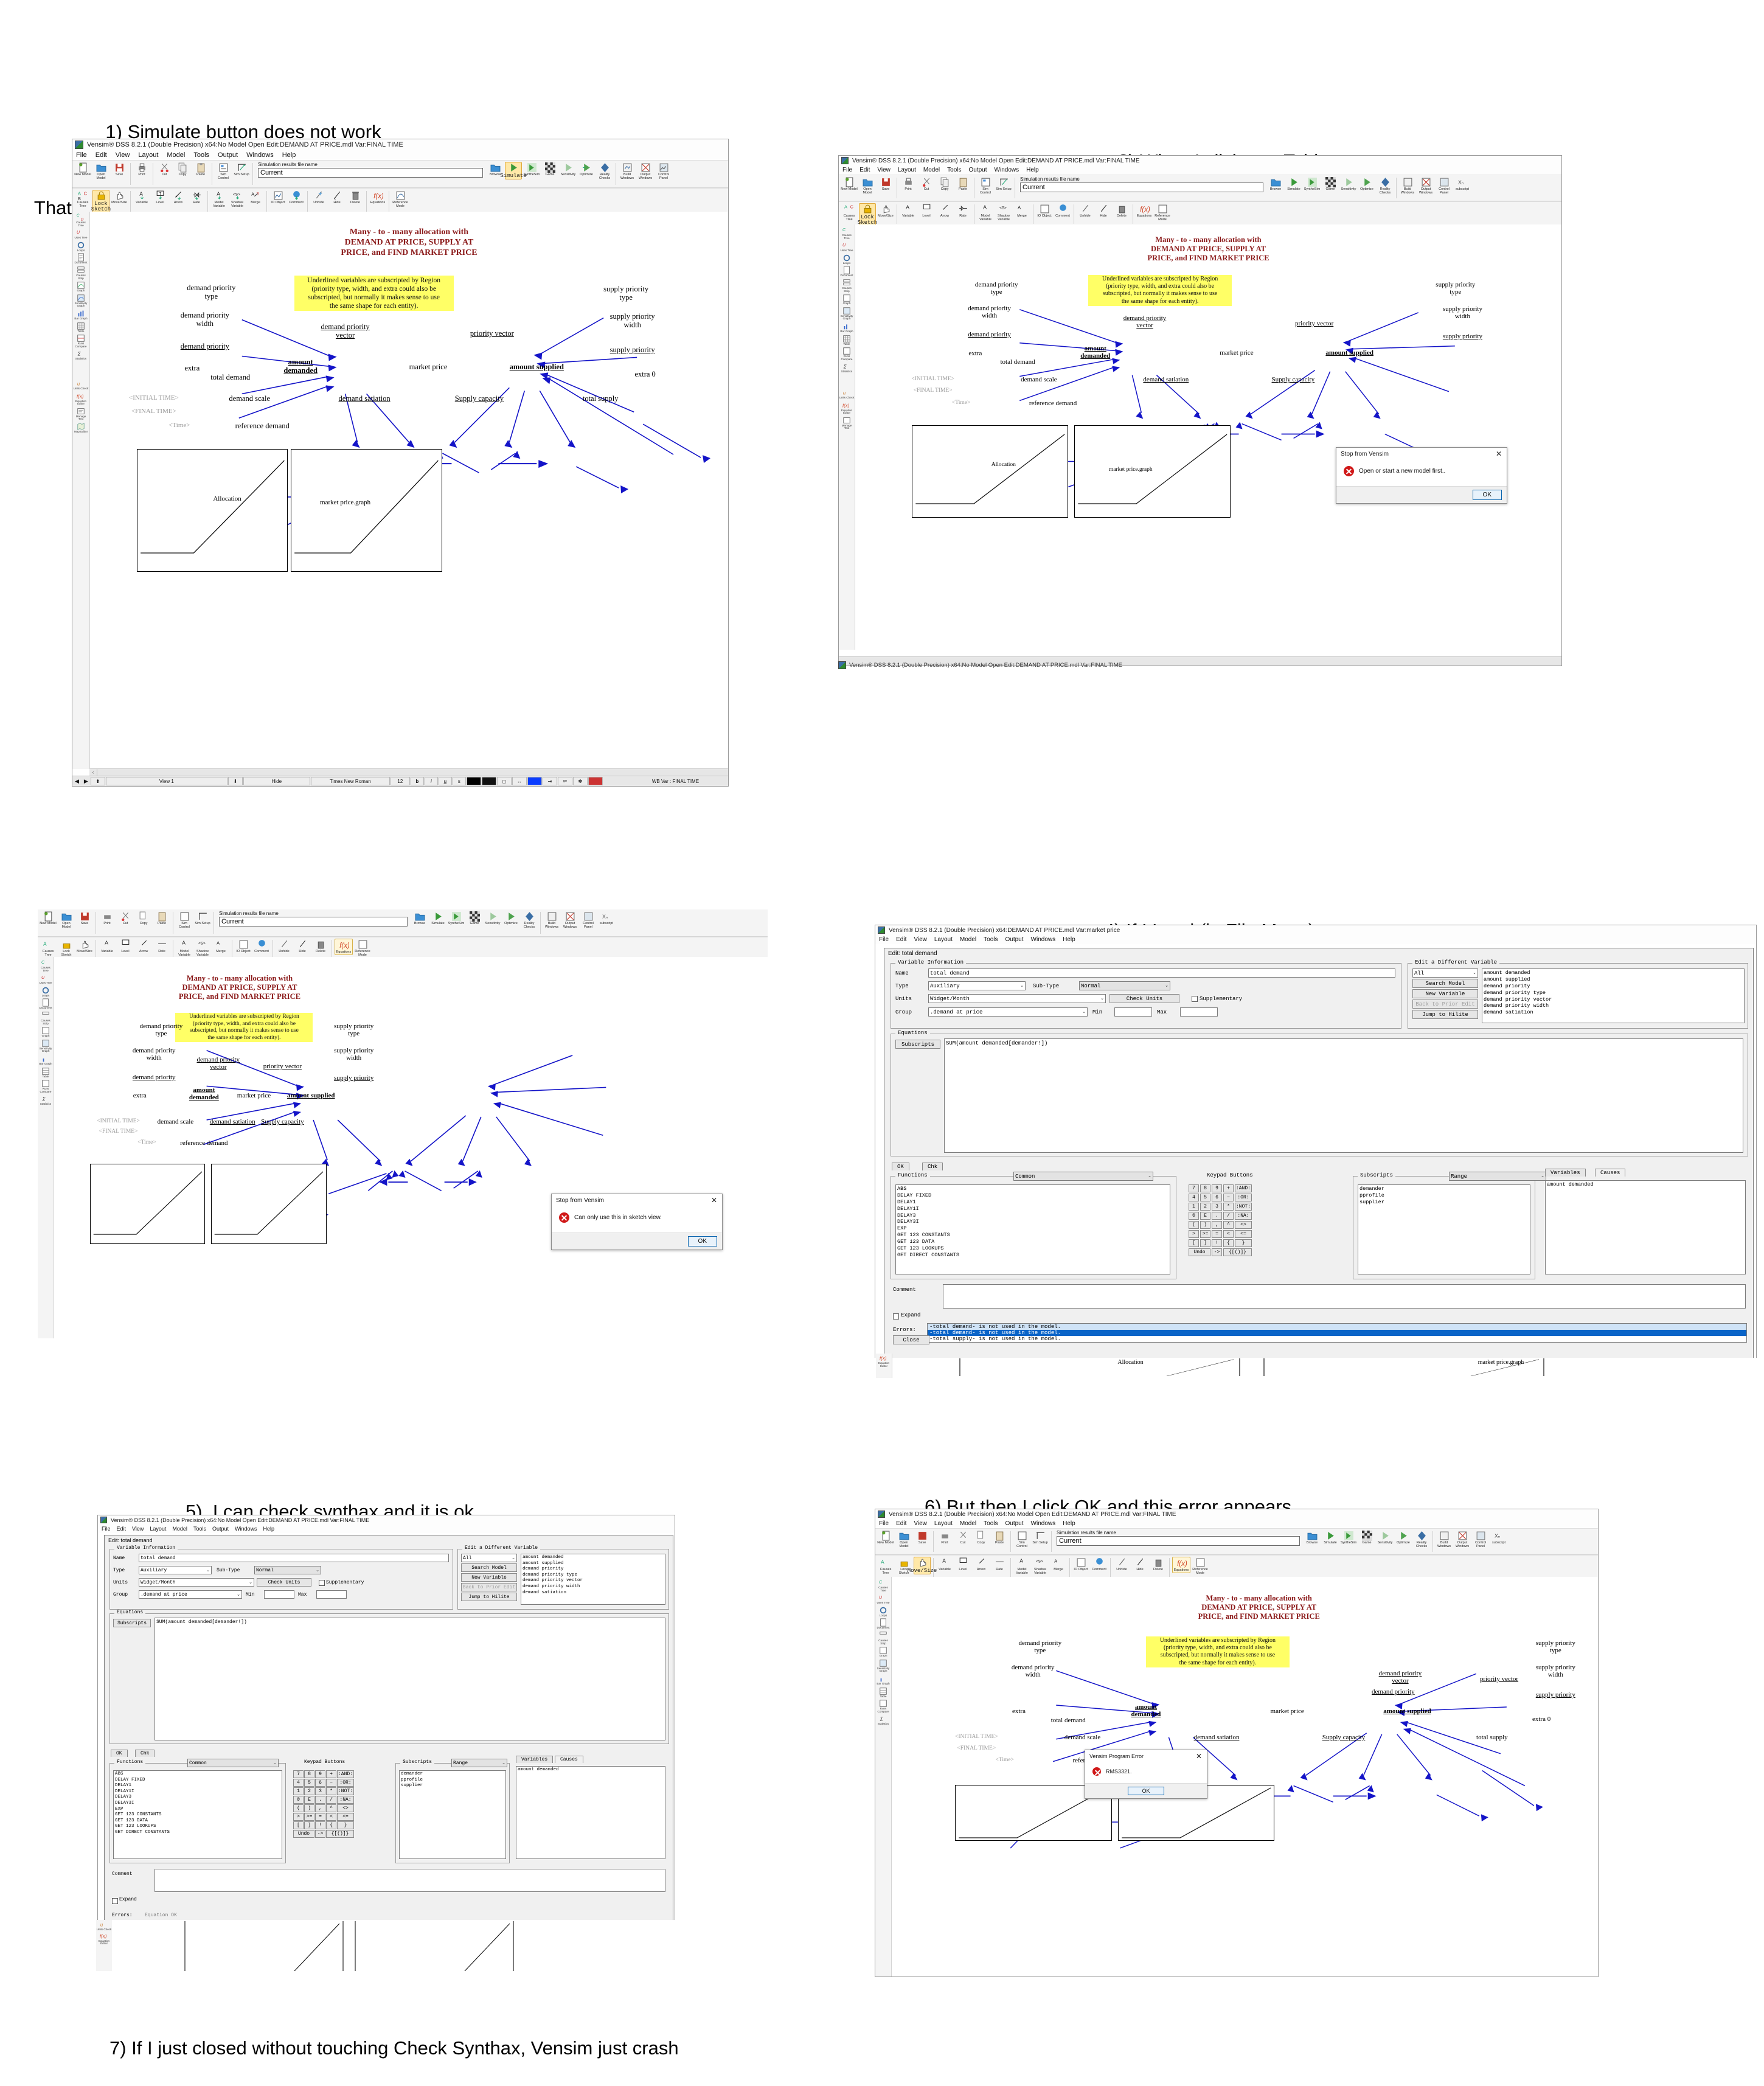  Describe the element at coordinates (1228, 1243) in the screenshot. I see `keypad-key: {` at that location.